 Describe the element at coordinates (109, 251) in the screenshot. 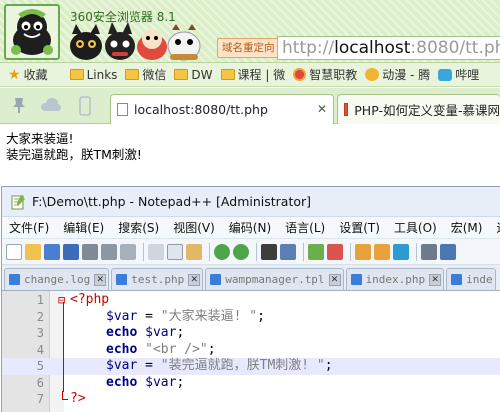

I see `close-all-icon` at that location.